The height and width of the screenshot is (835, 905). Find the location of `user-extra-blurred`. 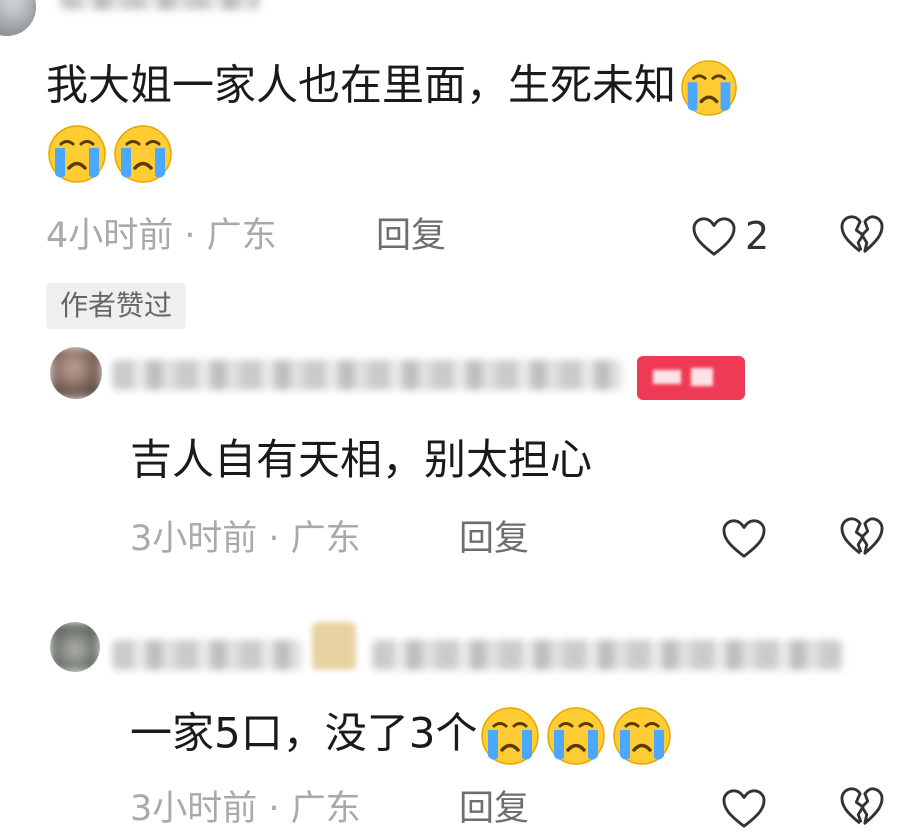

user-extra-blurred is located at coordinates (607, 655).